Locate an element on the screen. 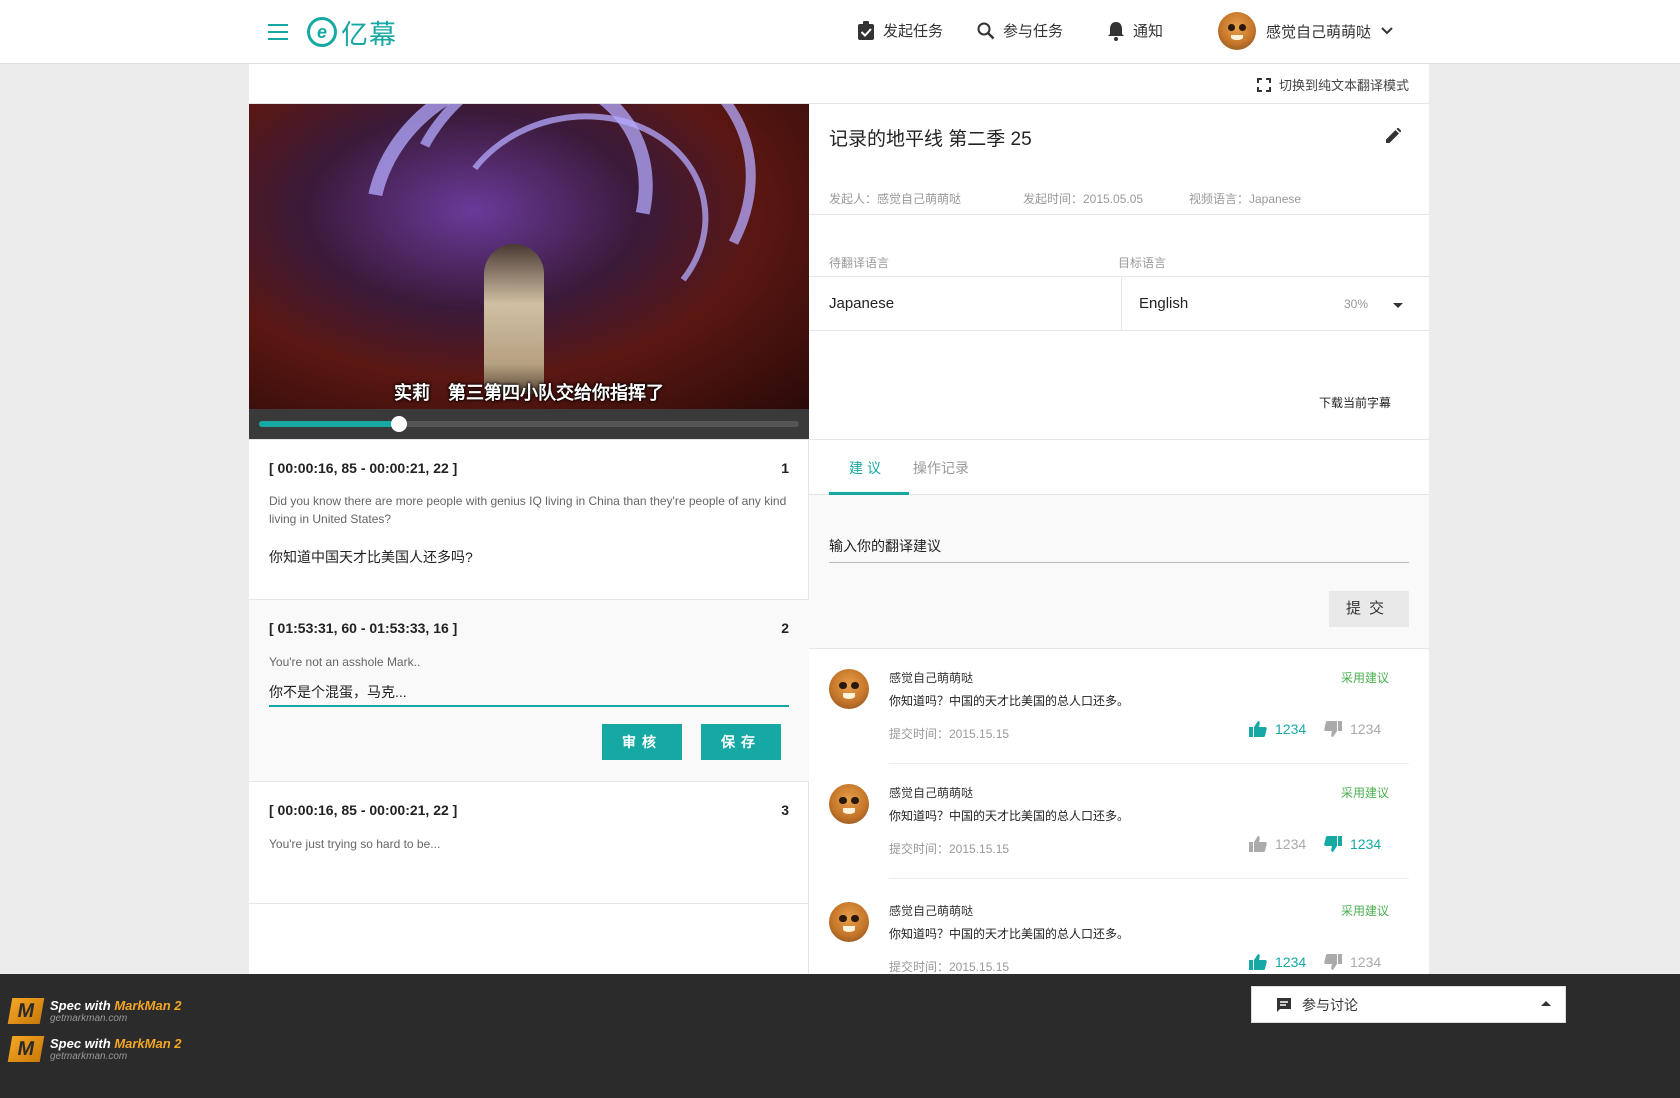 The height and width of the screenshot is (1098, 1680). bell-icon is located at coordinates (1116, 31).